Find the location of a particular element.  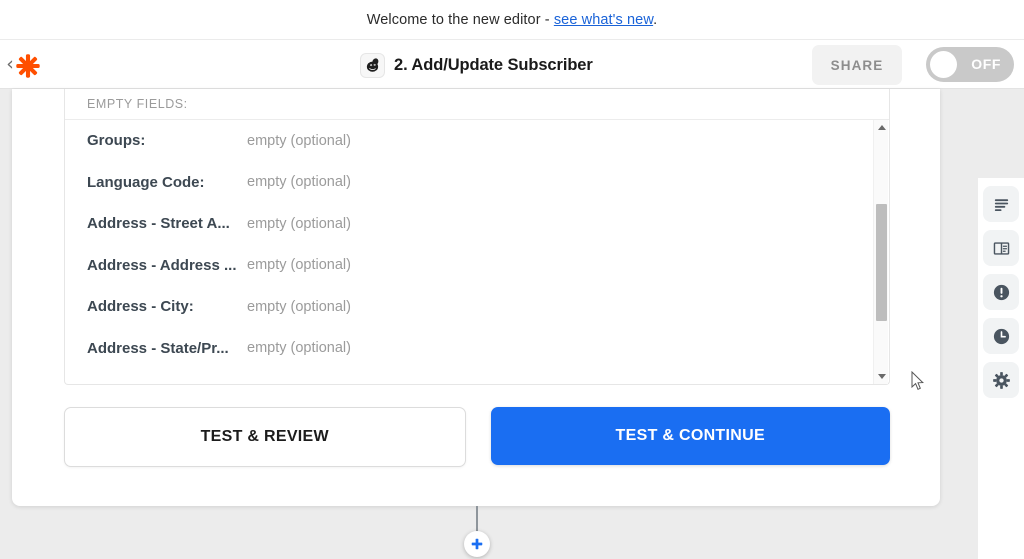

clock-icon is located at coordinates (1001, 336).